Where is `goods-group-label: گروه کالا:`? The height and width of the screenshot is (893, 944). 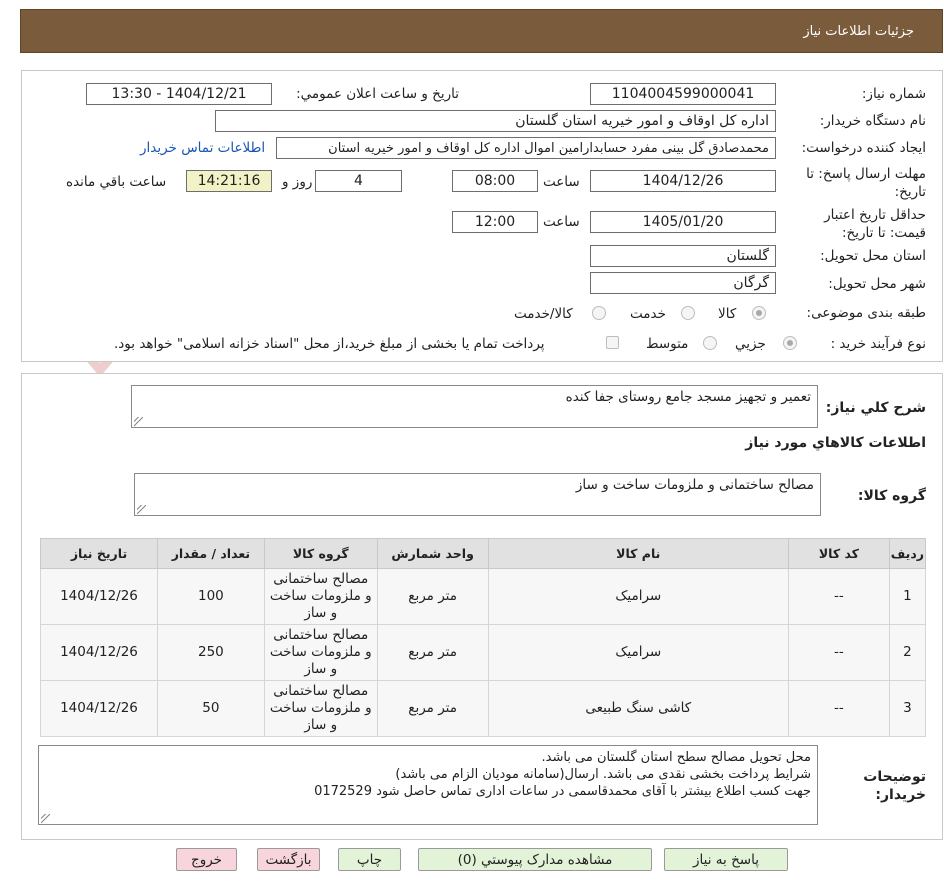 goods-group-label: گروه کالا: is located at coordinates (891, 496).